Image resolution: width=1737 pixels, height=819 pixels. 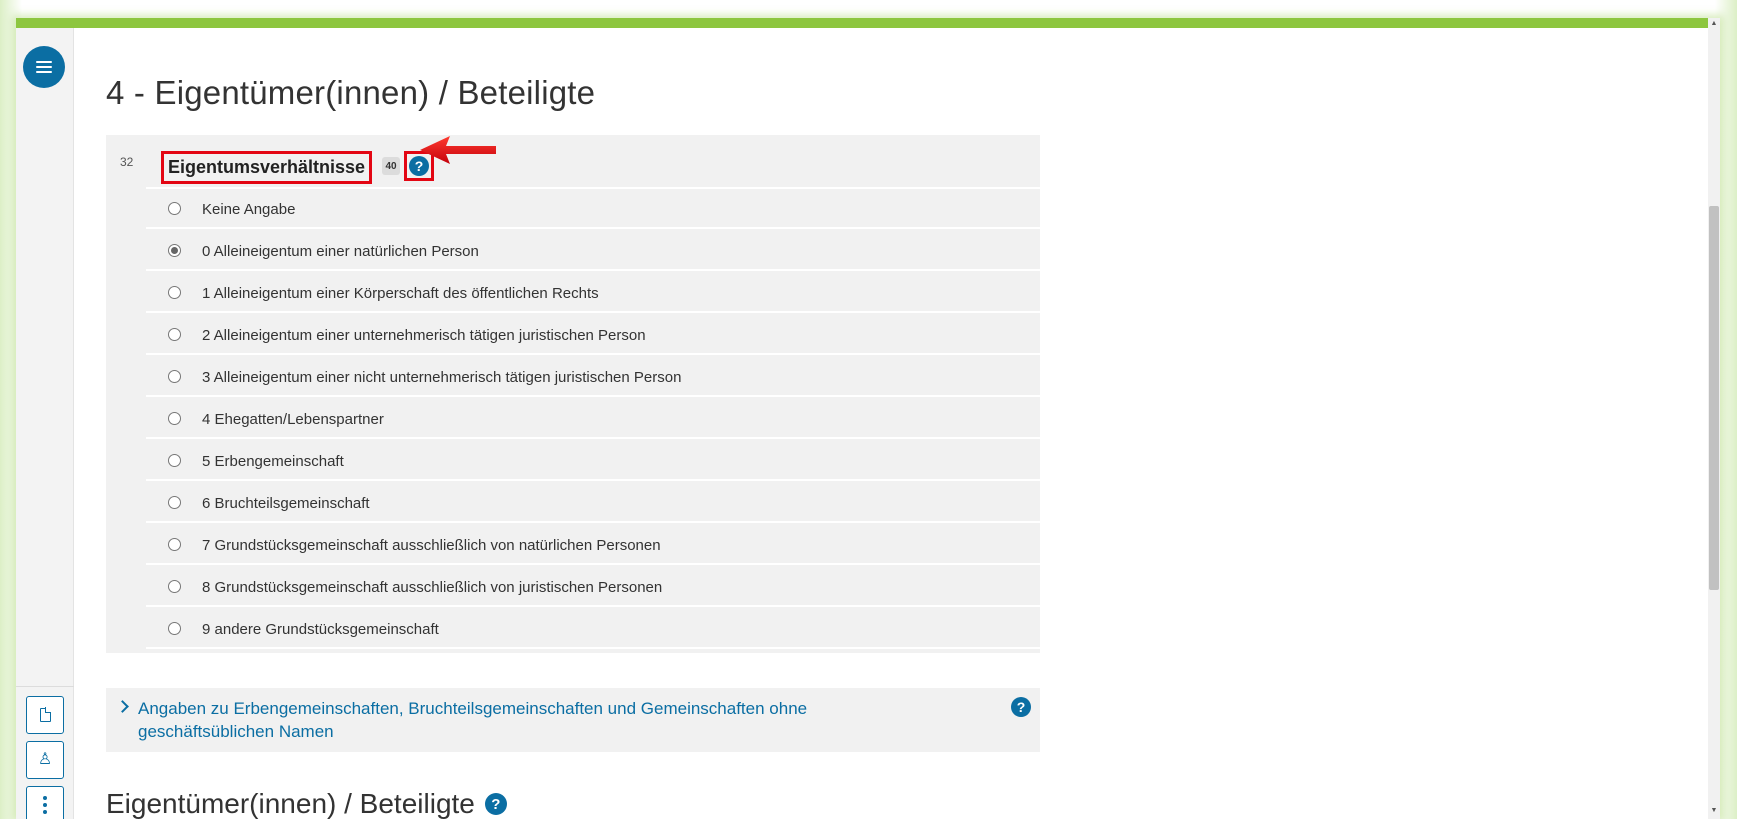 I want to click on subsection-title: Eigentümer(innen) / Beteiligte ?, so click(x=306, y=803).